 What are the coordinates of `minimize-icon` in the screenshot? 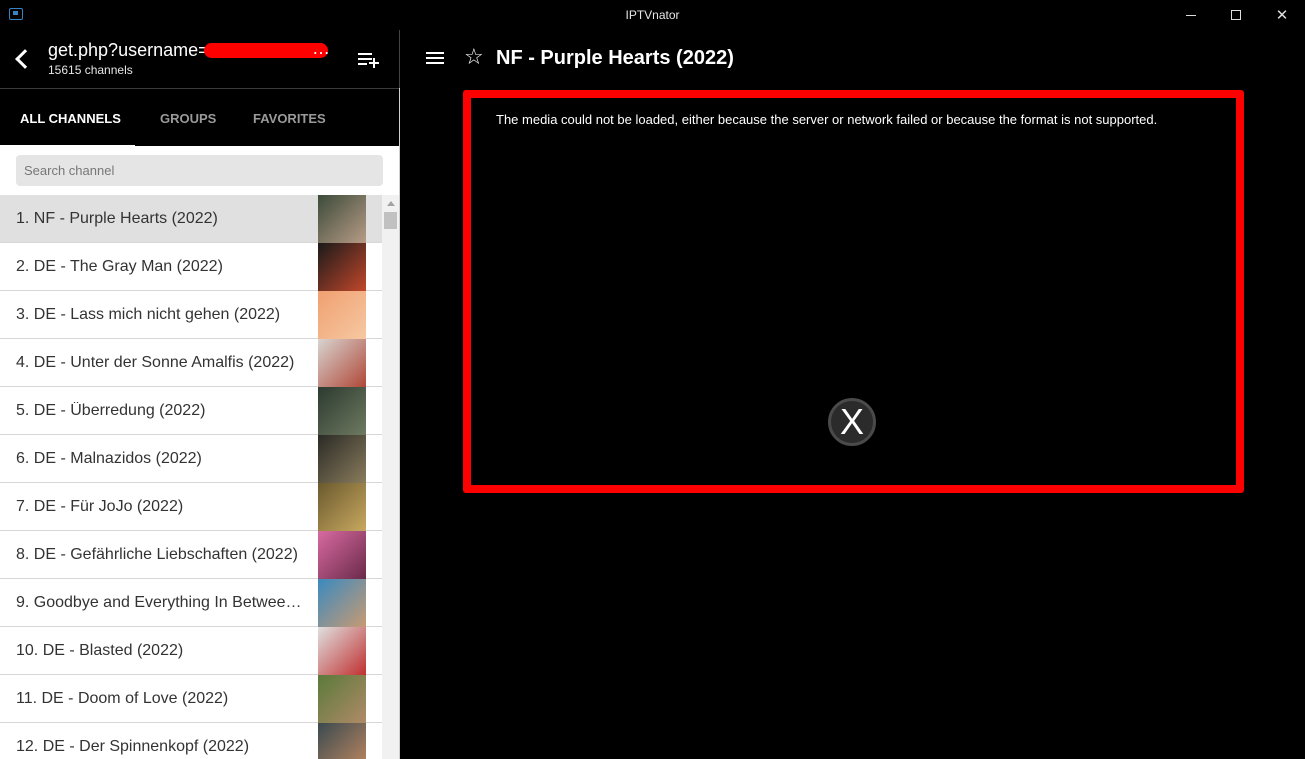 It's located at (1191, 15).